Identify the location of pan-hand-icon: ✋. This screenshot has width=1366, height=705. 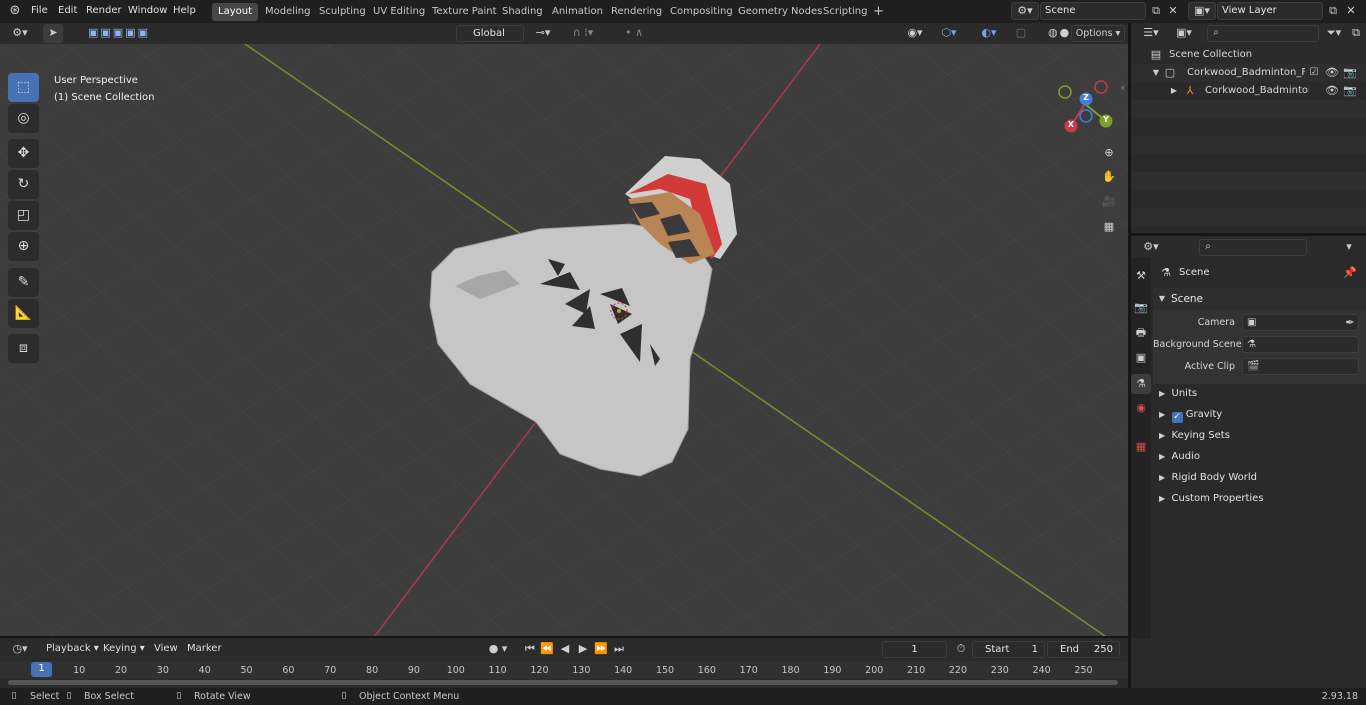
(1109, 177).